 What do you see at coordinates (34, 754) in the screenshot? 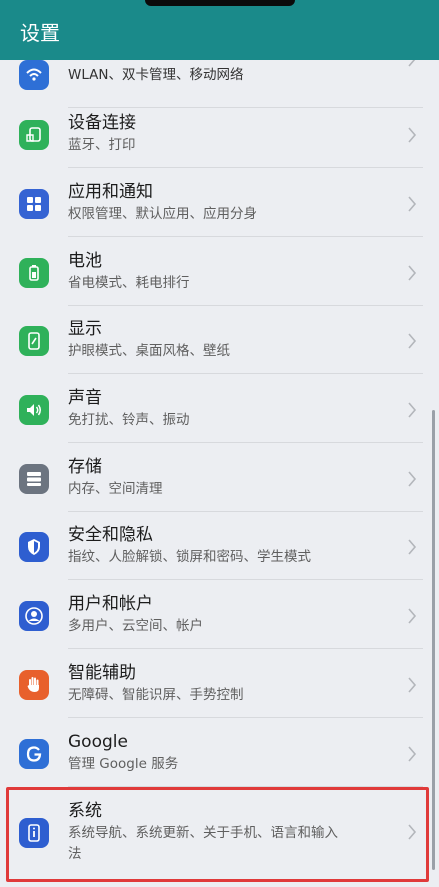
I see `google-icon` at bounding box center [34, 754].